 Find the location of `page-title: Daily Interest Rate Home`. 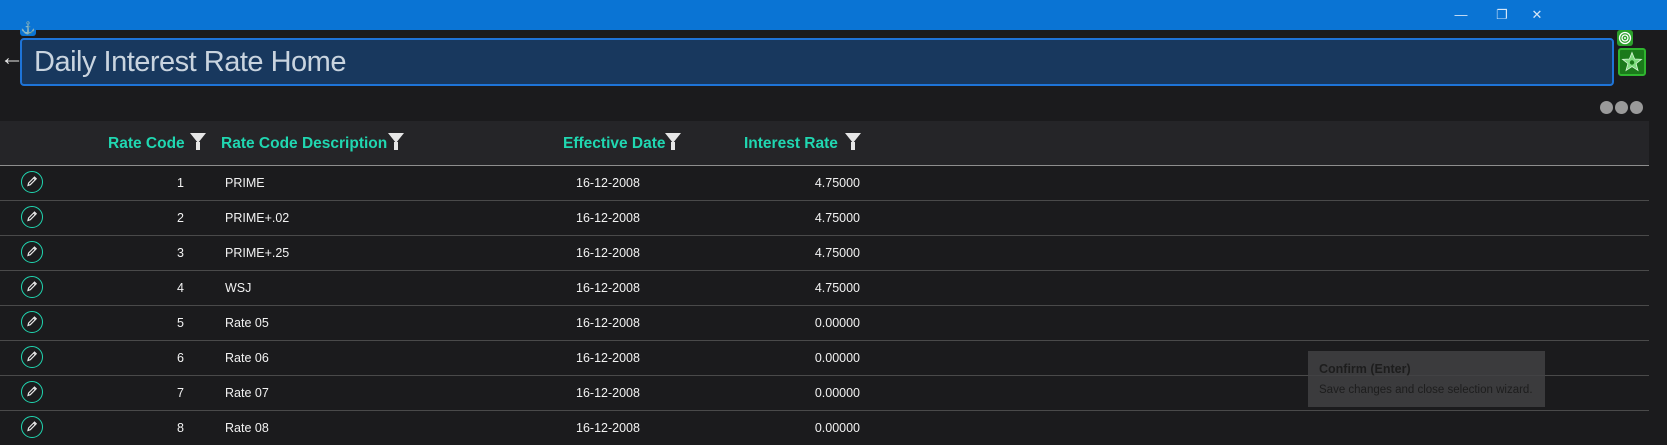

page-title: Daily Interest Rate Home is located at coordinates (190, 62).